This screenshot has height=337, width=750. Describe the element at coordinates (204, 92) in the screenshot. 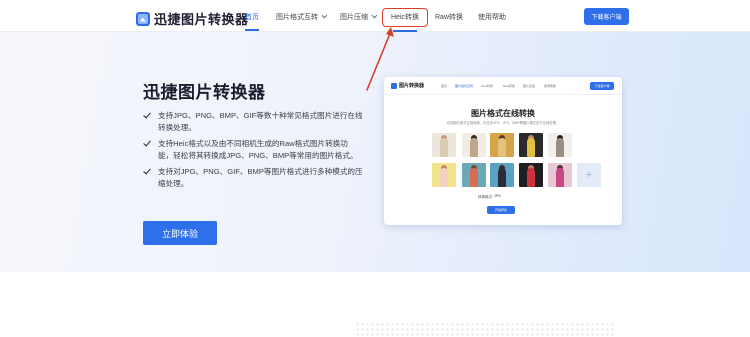

I see `hero-title: 迅捷图片转换器` at that location.